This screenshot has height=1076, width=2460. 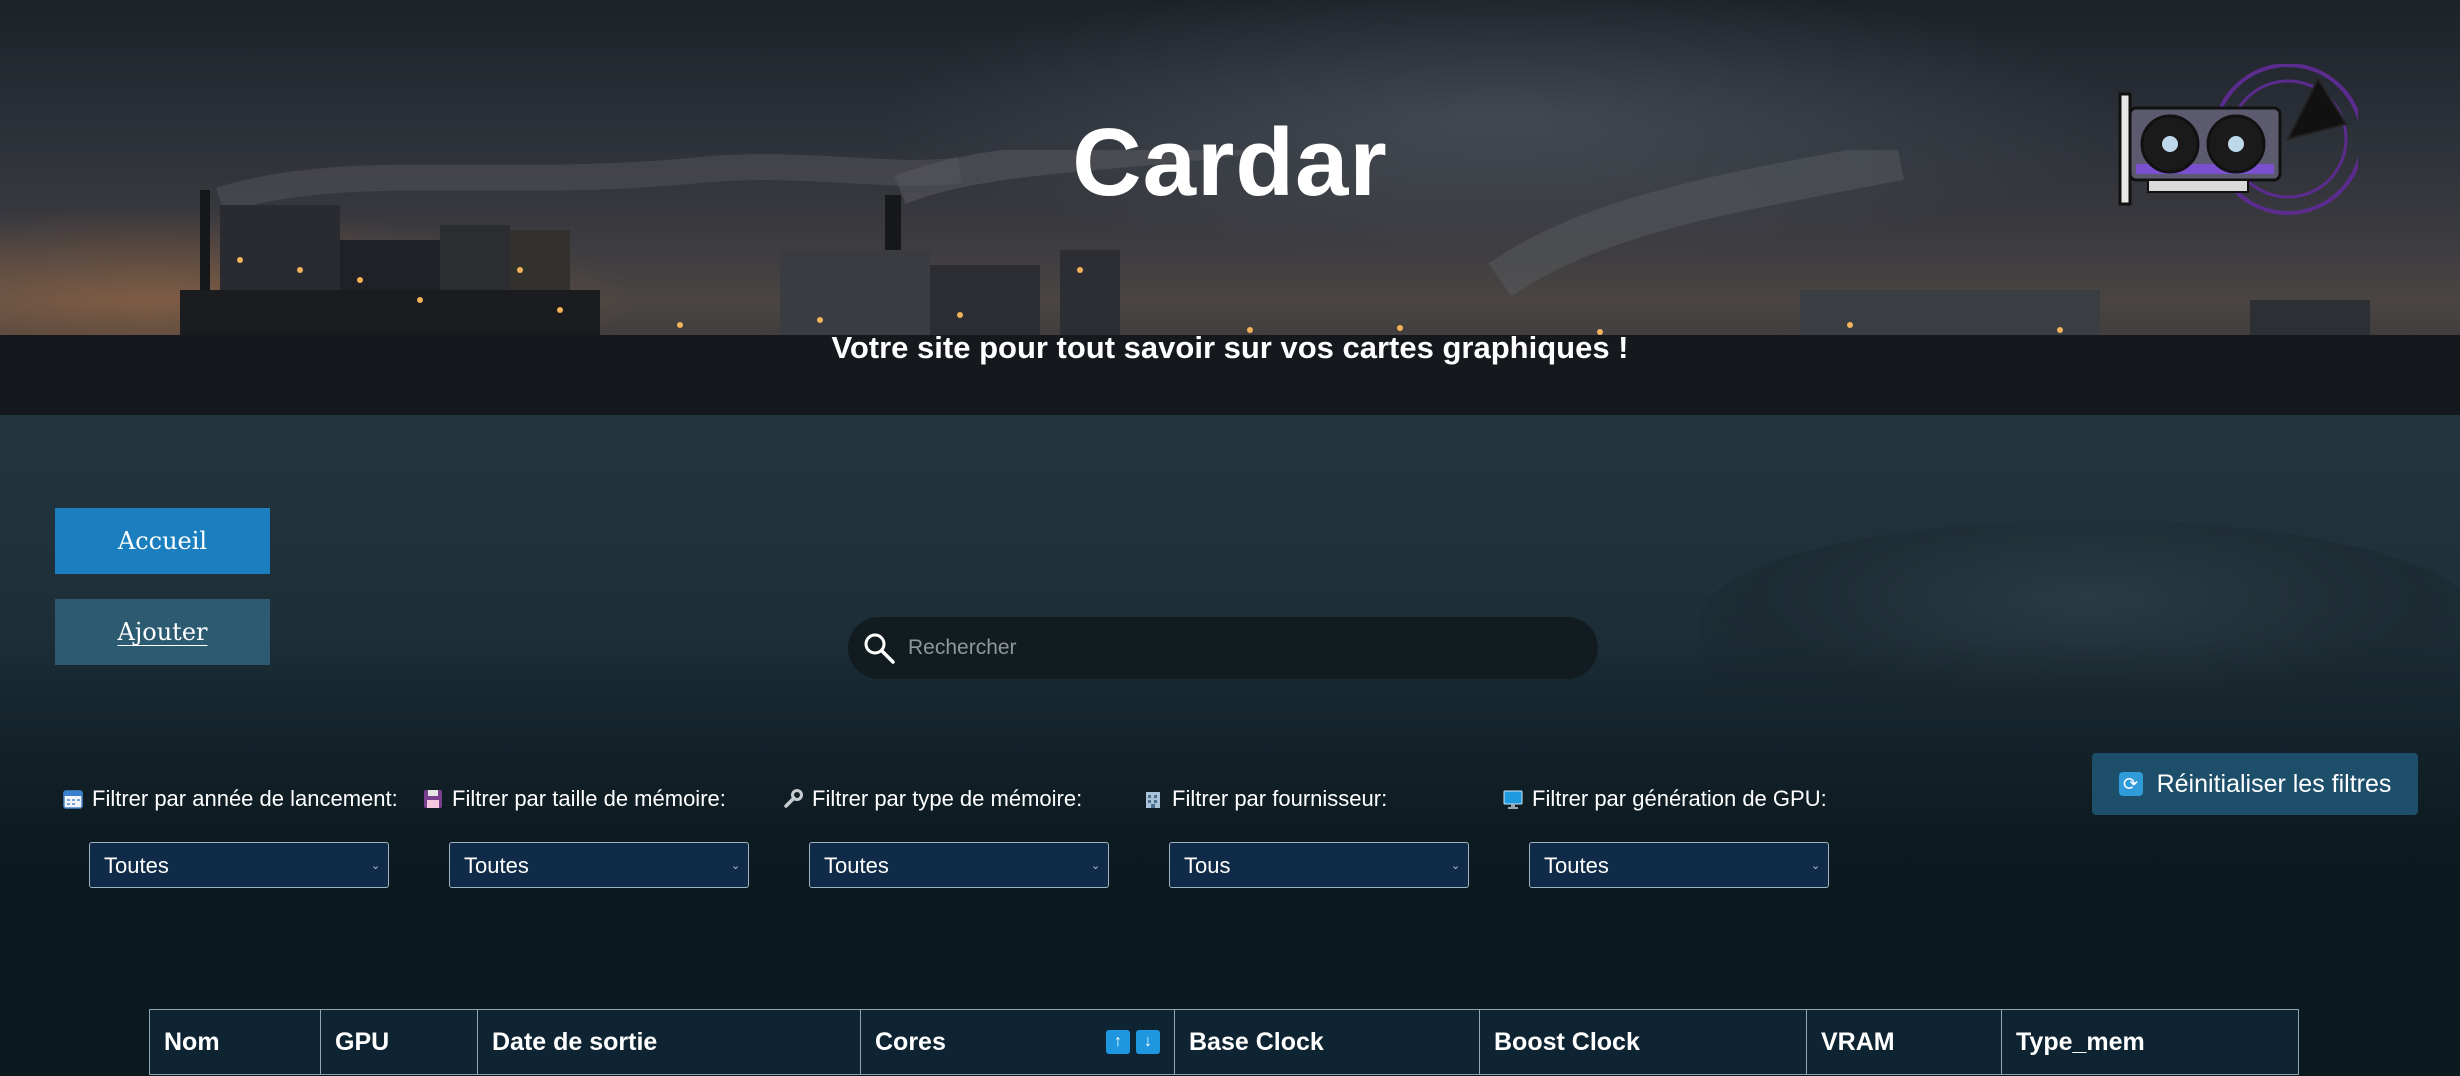 What do you see at coordinates (1643, 1042) in the screenshot?
I see `column-header-boost-clock: Boost Clock` at bounding box center [1643, 1042].